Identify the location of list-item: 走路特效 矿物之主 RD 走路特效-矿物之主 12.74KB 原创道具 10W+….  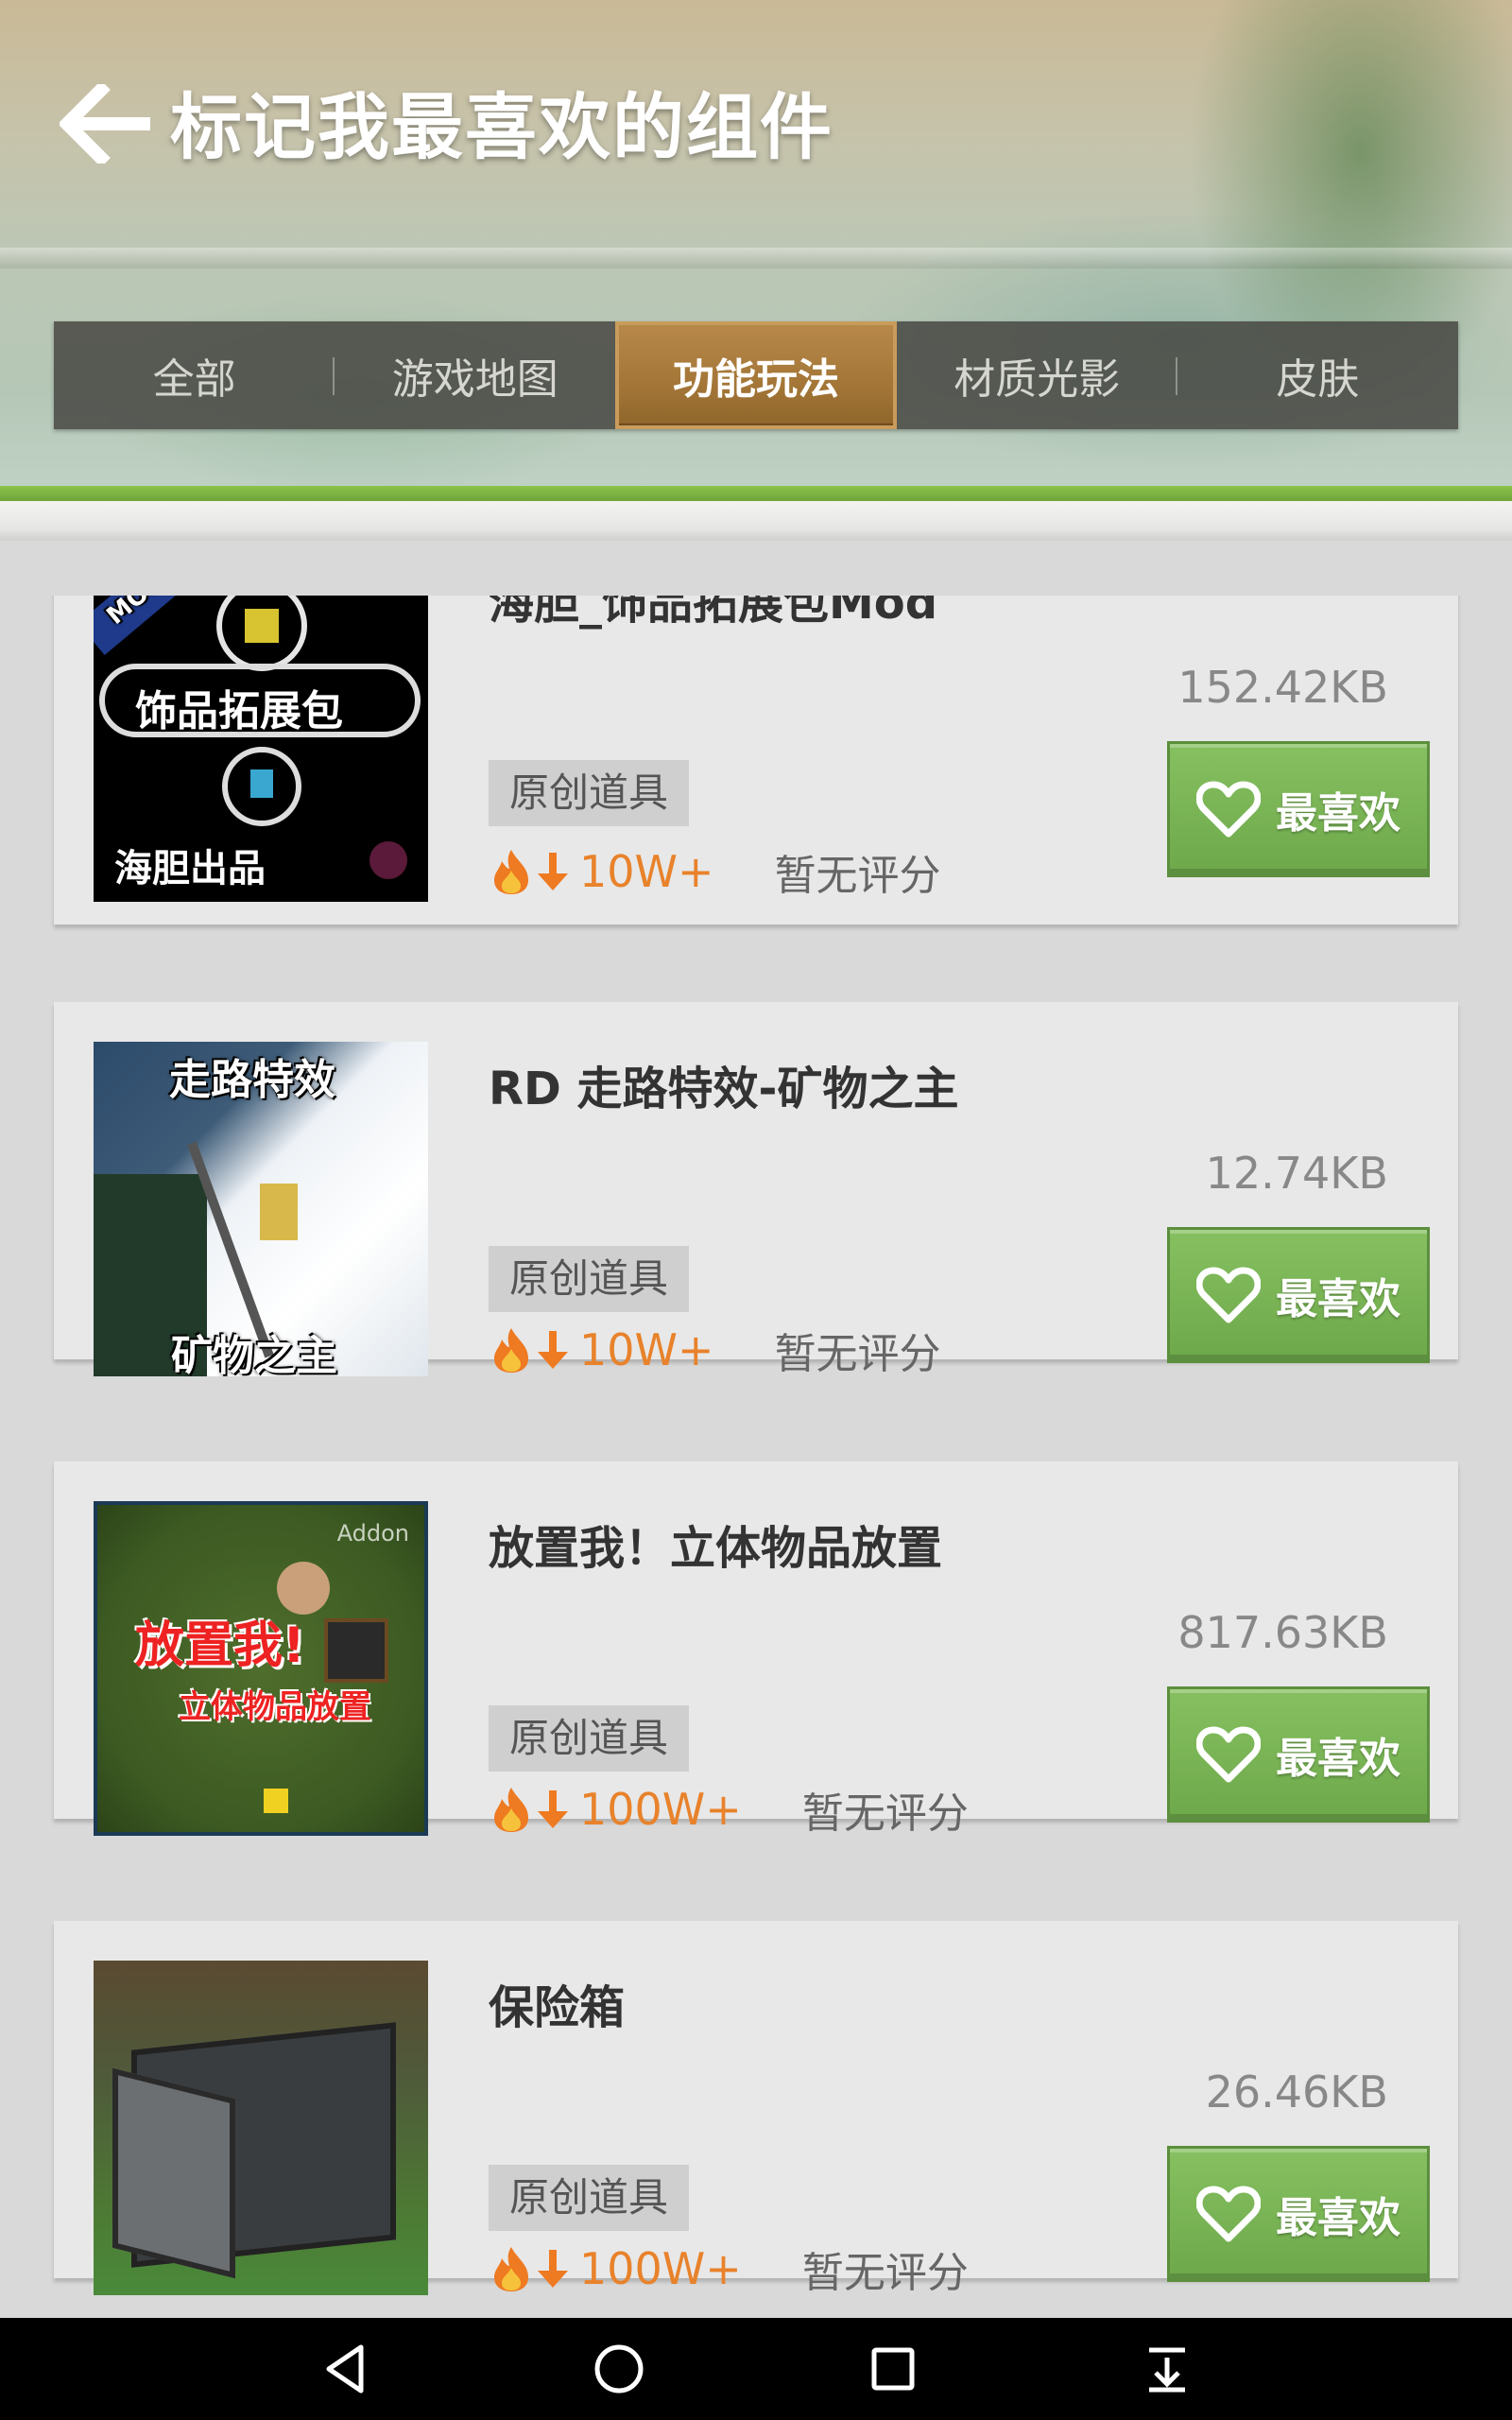
(756, 1190).